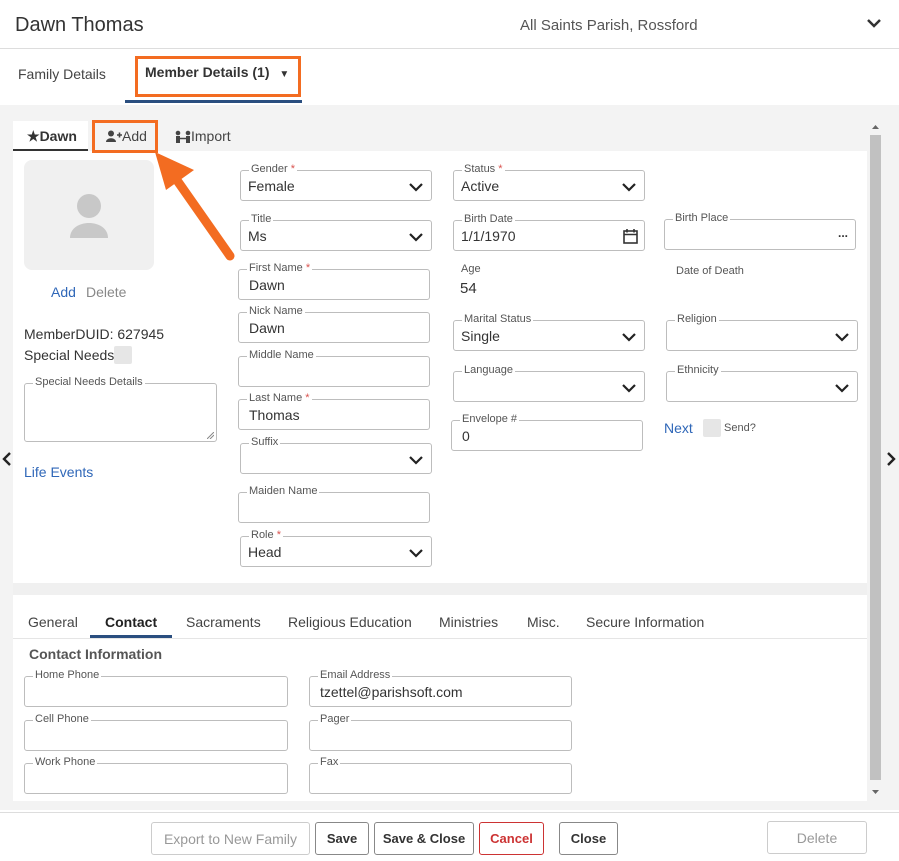 The width and height of the screenshot is (899, 861). What do you see at coordinates (125, 136) in the screenshot?
I see `highlight-box-add` at bounding box center [125, 136].